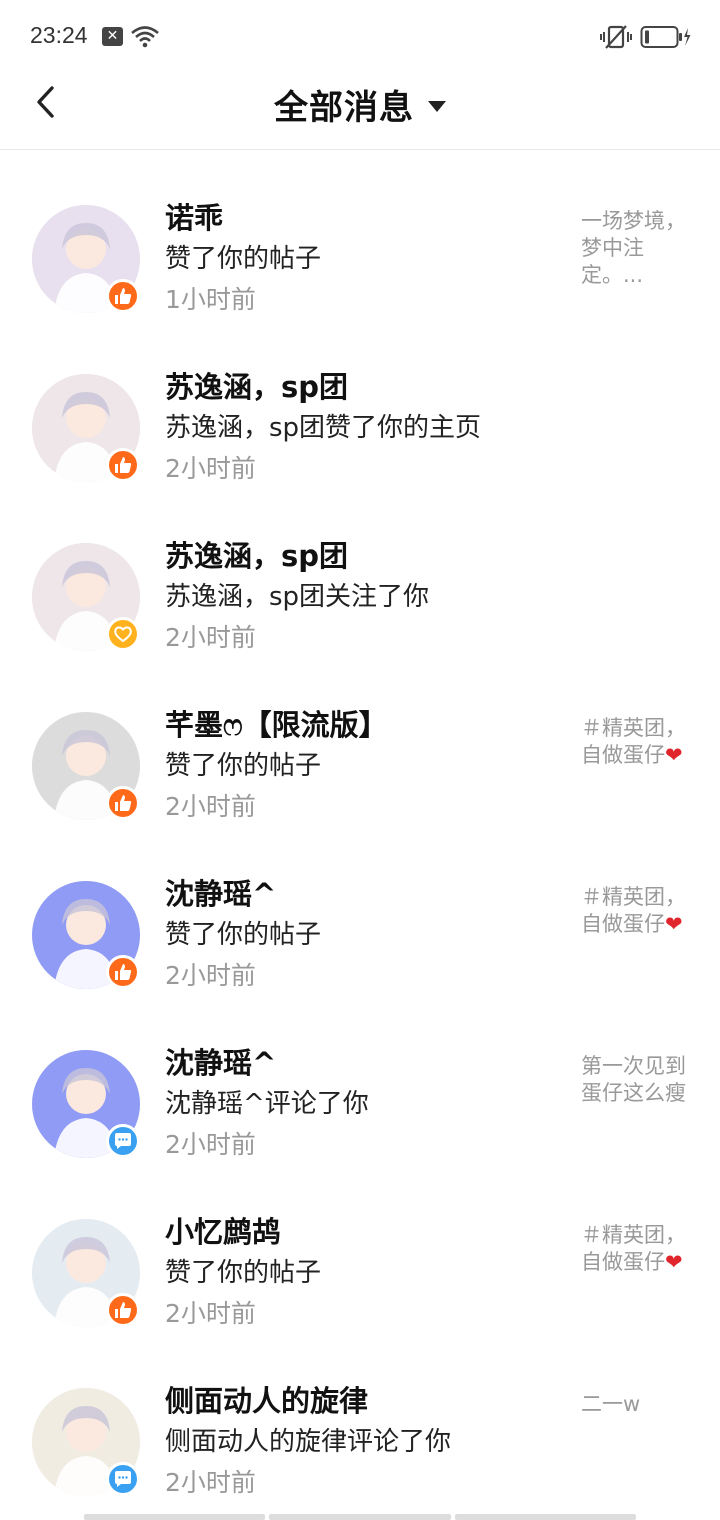 This screenshot has width=720, height=1520. What do you see at coordinates (365, 766) in the screenshot?
I see `message-text: 芊墨ෆ【限流版】 赞了你的帖子 2小时前` at bounding box center [365, 766].